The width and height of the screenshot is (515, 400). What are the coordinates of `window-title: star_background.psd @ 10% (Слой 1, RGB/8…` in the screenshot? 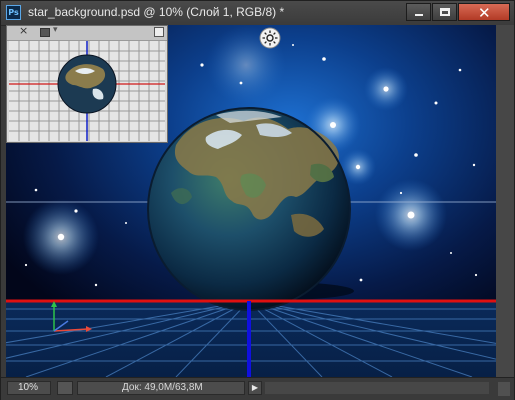 It's located at (156, 12).